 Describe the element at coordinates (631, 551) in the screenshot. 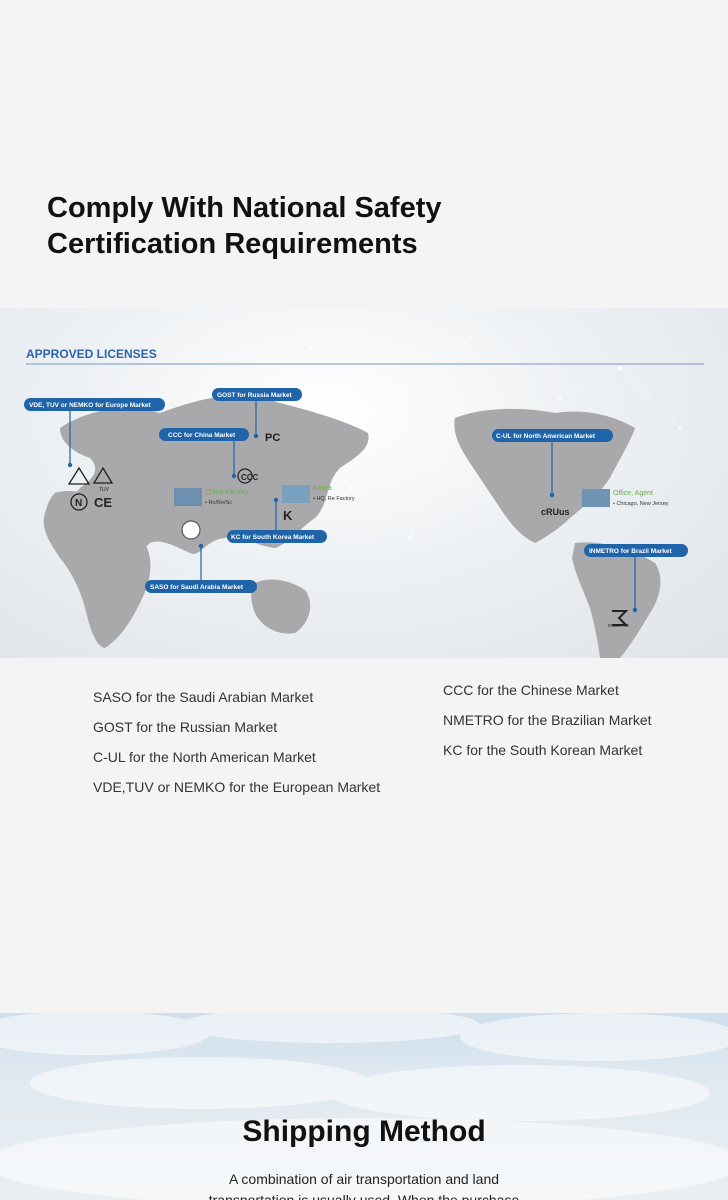

I see `tag-brazil-label: INMETRO for Brazil Market` at that location.